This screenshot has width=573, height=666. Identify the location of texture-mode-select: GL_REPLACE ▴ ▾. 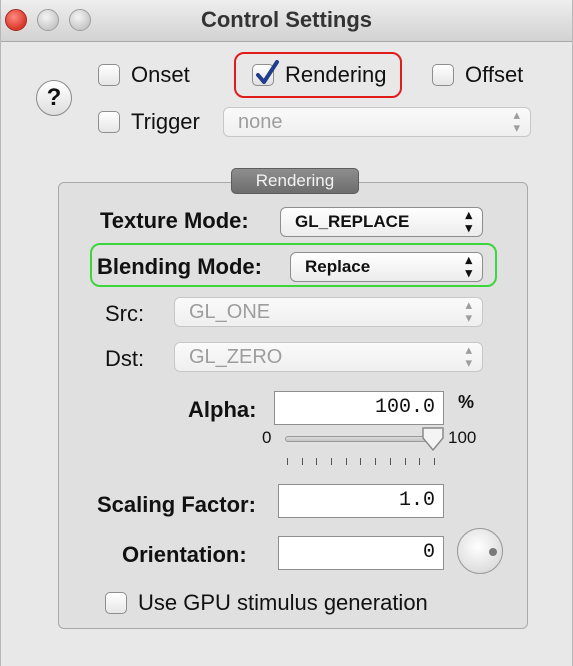
(381, 222).